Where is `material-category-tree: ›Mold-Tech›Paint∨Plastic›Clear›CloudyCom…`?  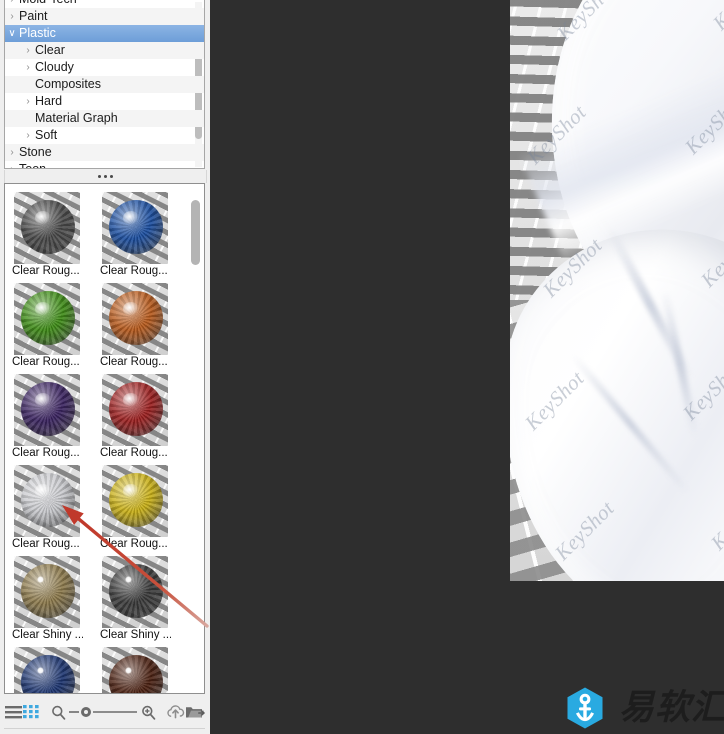
material-category-tree: ›Mold-Tech›Paint∨Plastic›Clear›CloudyCom… is located at coordinates (104, 84).